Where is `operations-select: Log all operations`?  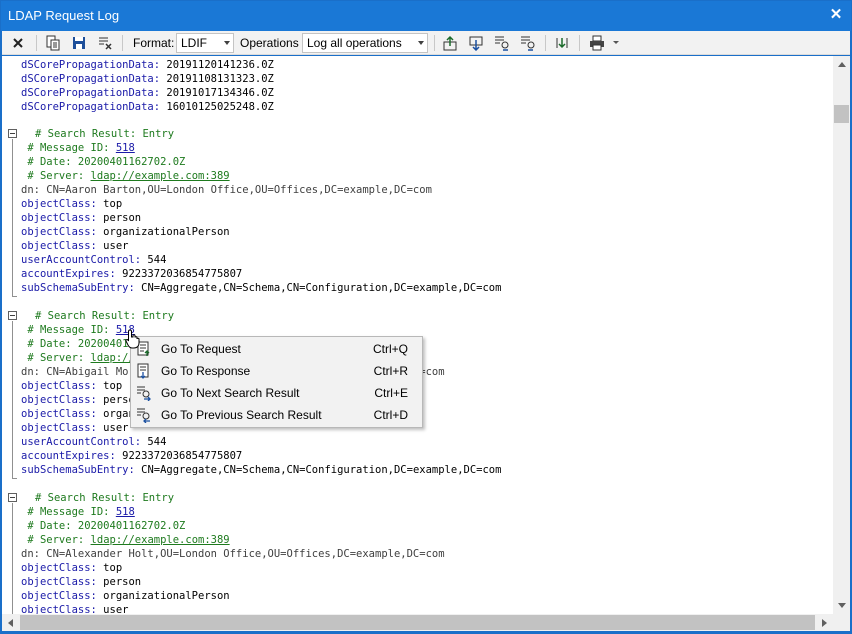
operations-select: Log all operations is located at coordinates (365, 43).